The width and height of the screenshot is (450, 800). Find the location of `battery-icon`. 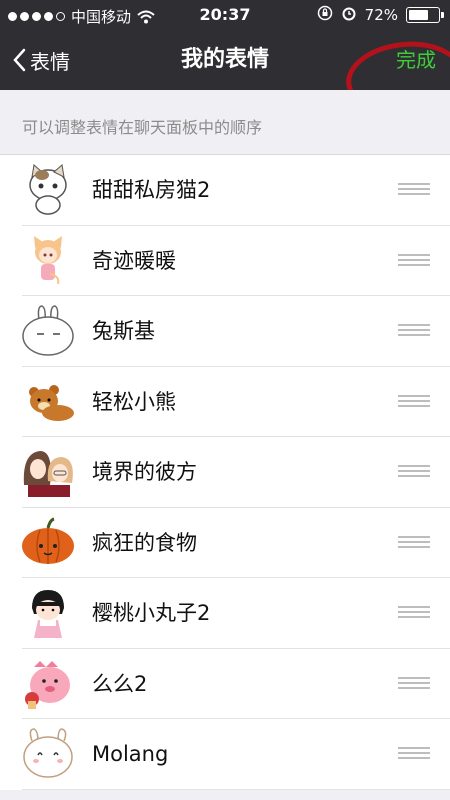

battery-icon is located at coordinates (425, 15).